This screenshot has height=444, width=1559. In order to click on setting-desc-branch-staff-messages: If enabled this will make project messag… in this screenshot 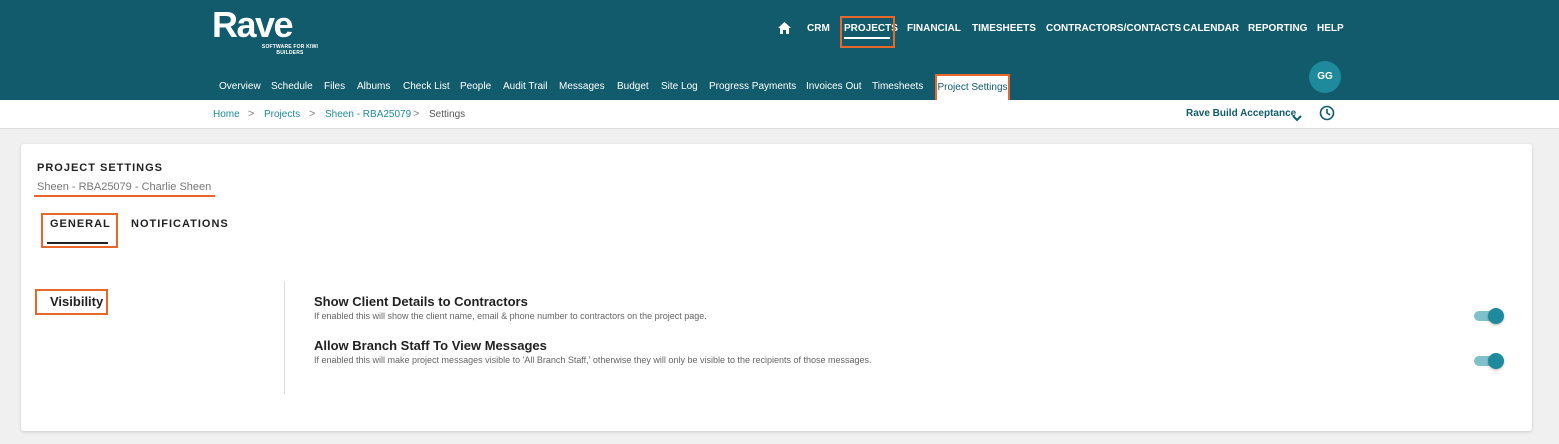, I will do `click(593, 360)`.